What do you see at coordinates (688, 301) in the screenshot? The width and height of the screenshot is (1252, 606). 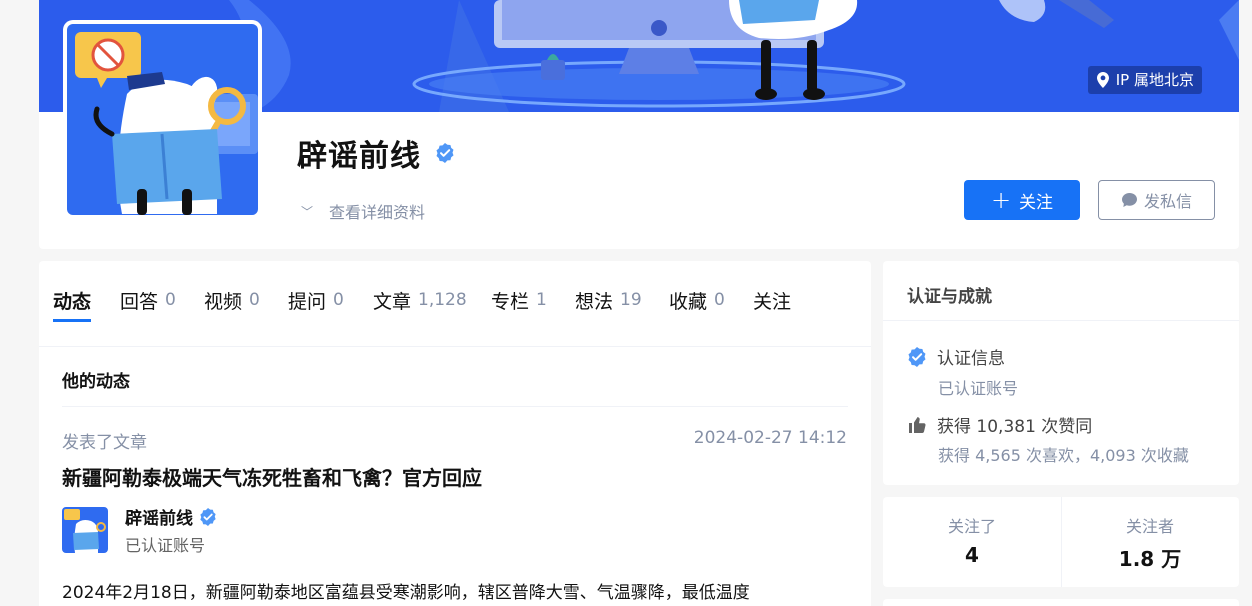 I see `tab-label: 收藏` at bounding box center [688, 301].